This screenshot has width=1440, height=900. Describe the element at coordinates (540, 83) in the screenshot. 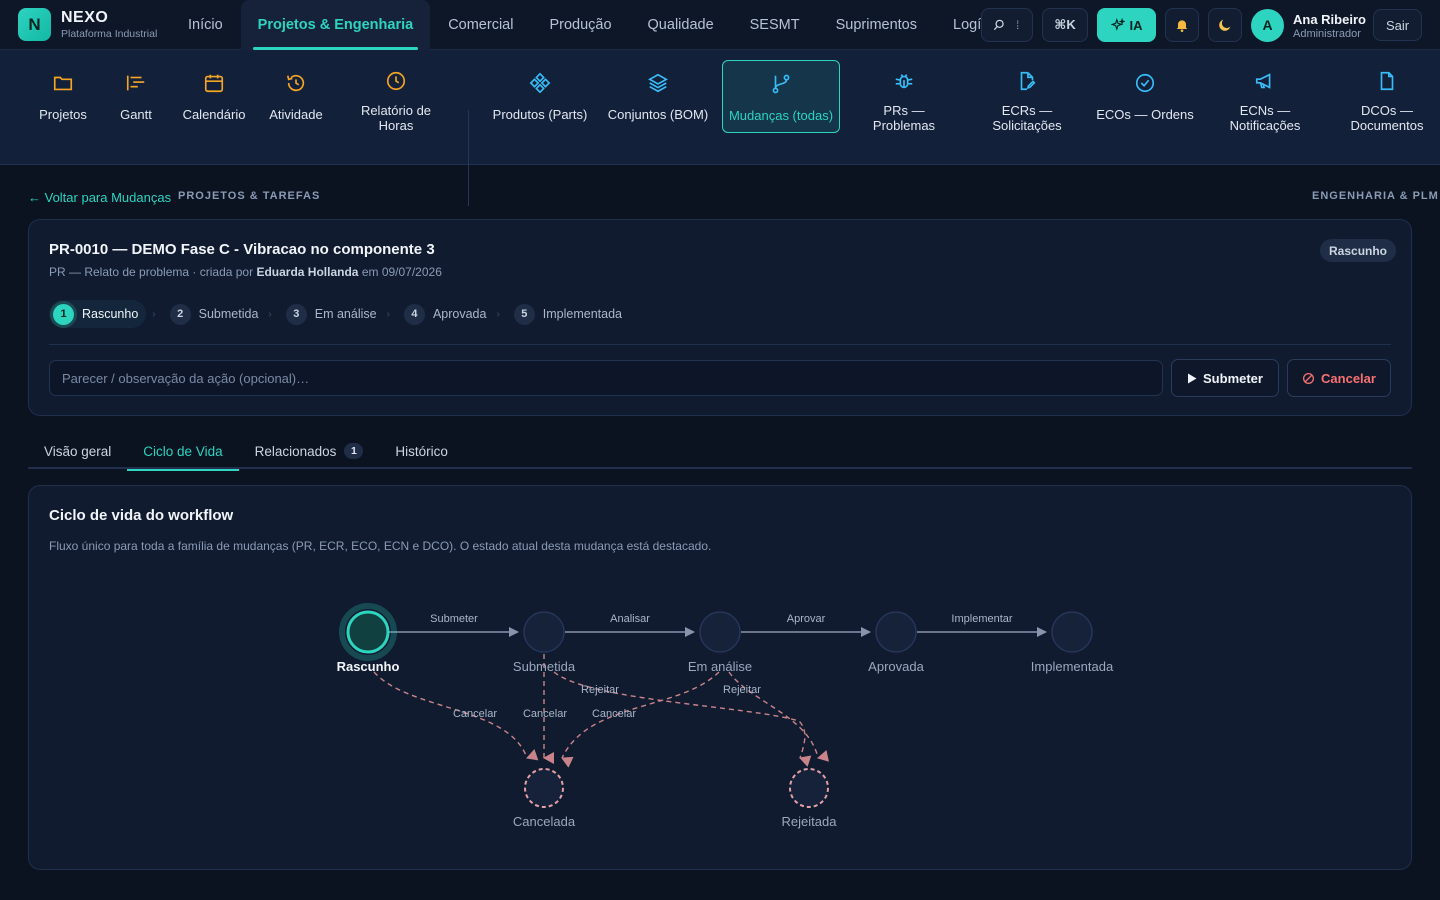

I see `component-icon` at that location.